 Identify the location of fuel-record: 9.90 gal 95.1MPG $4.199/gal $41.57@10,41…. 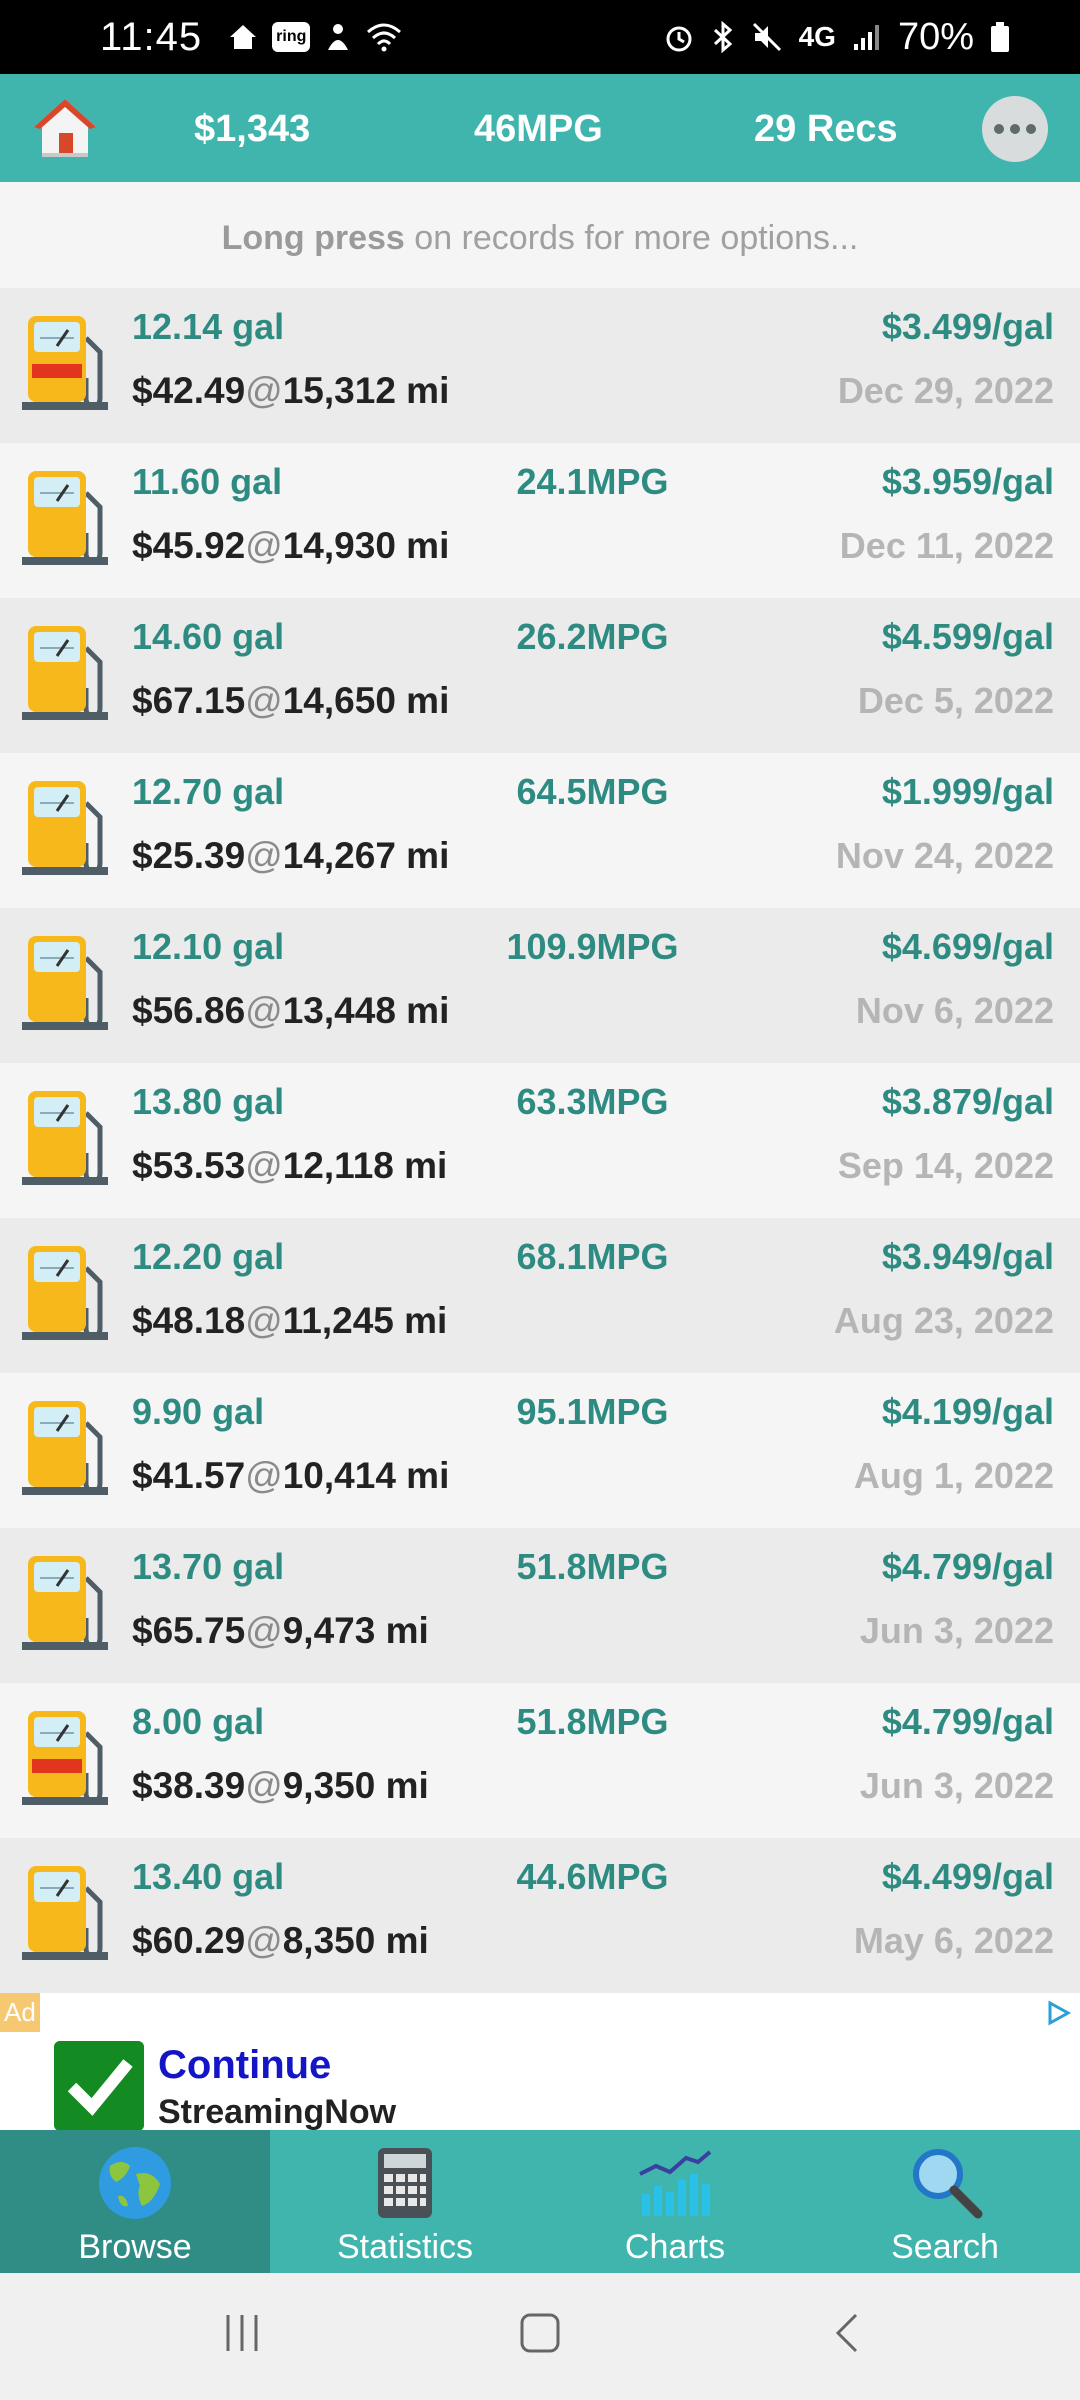
(540, 1450).